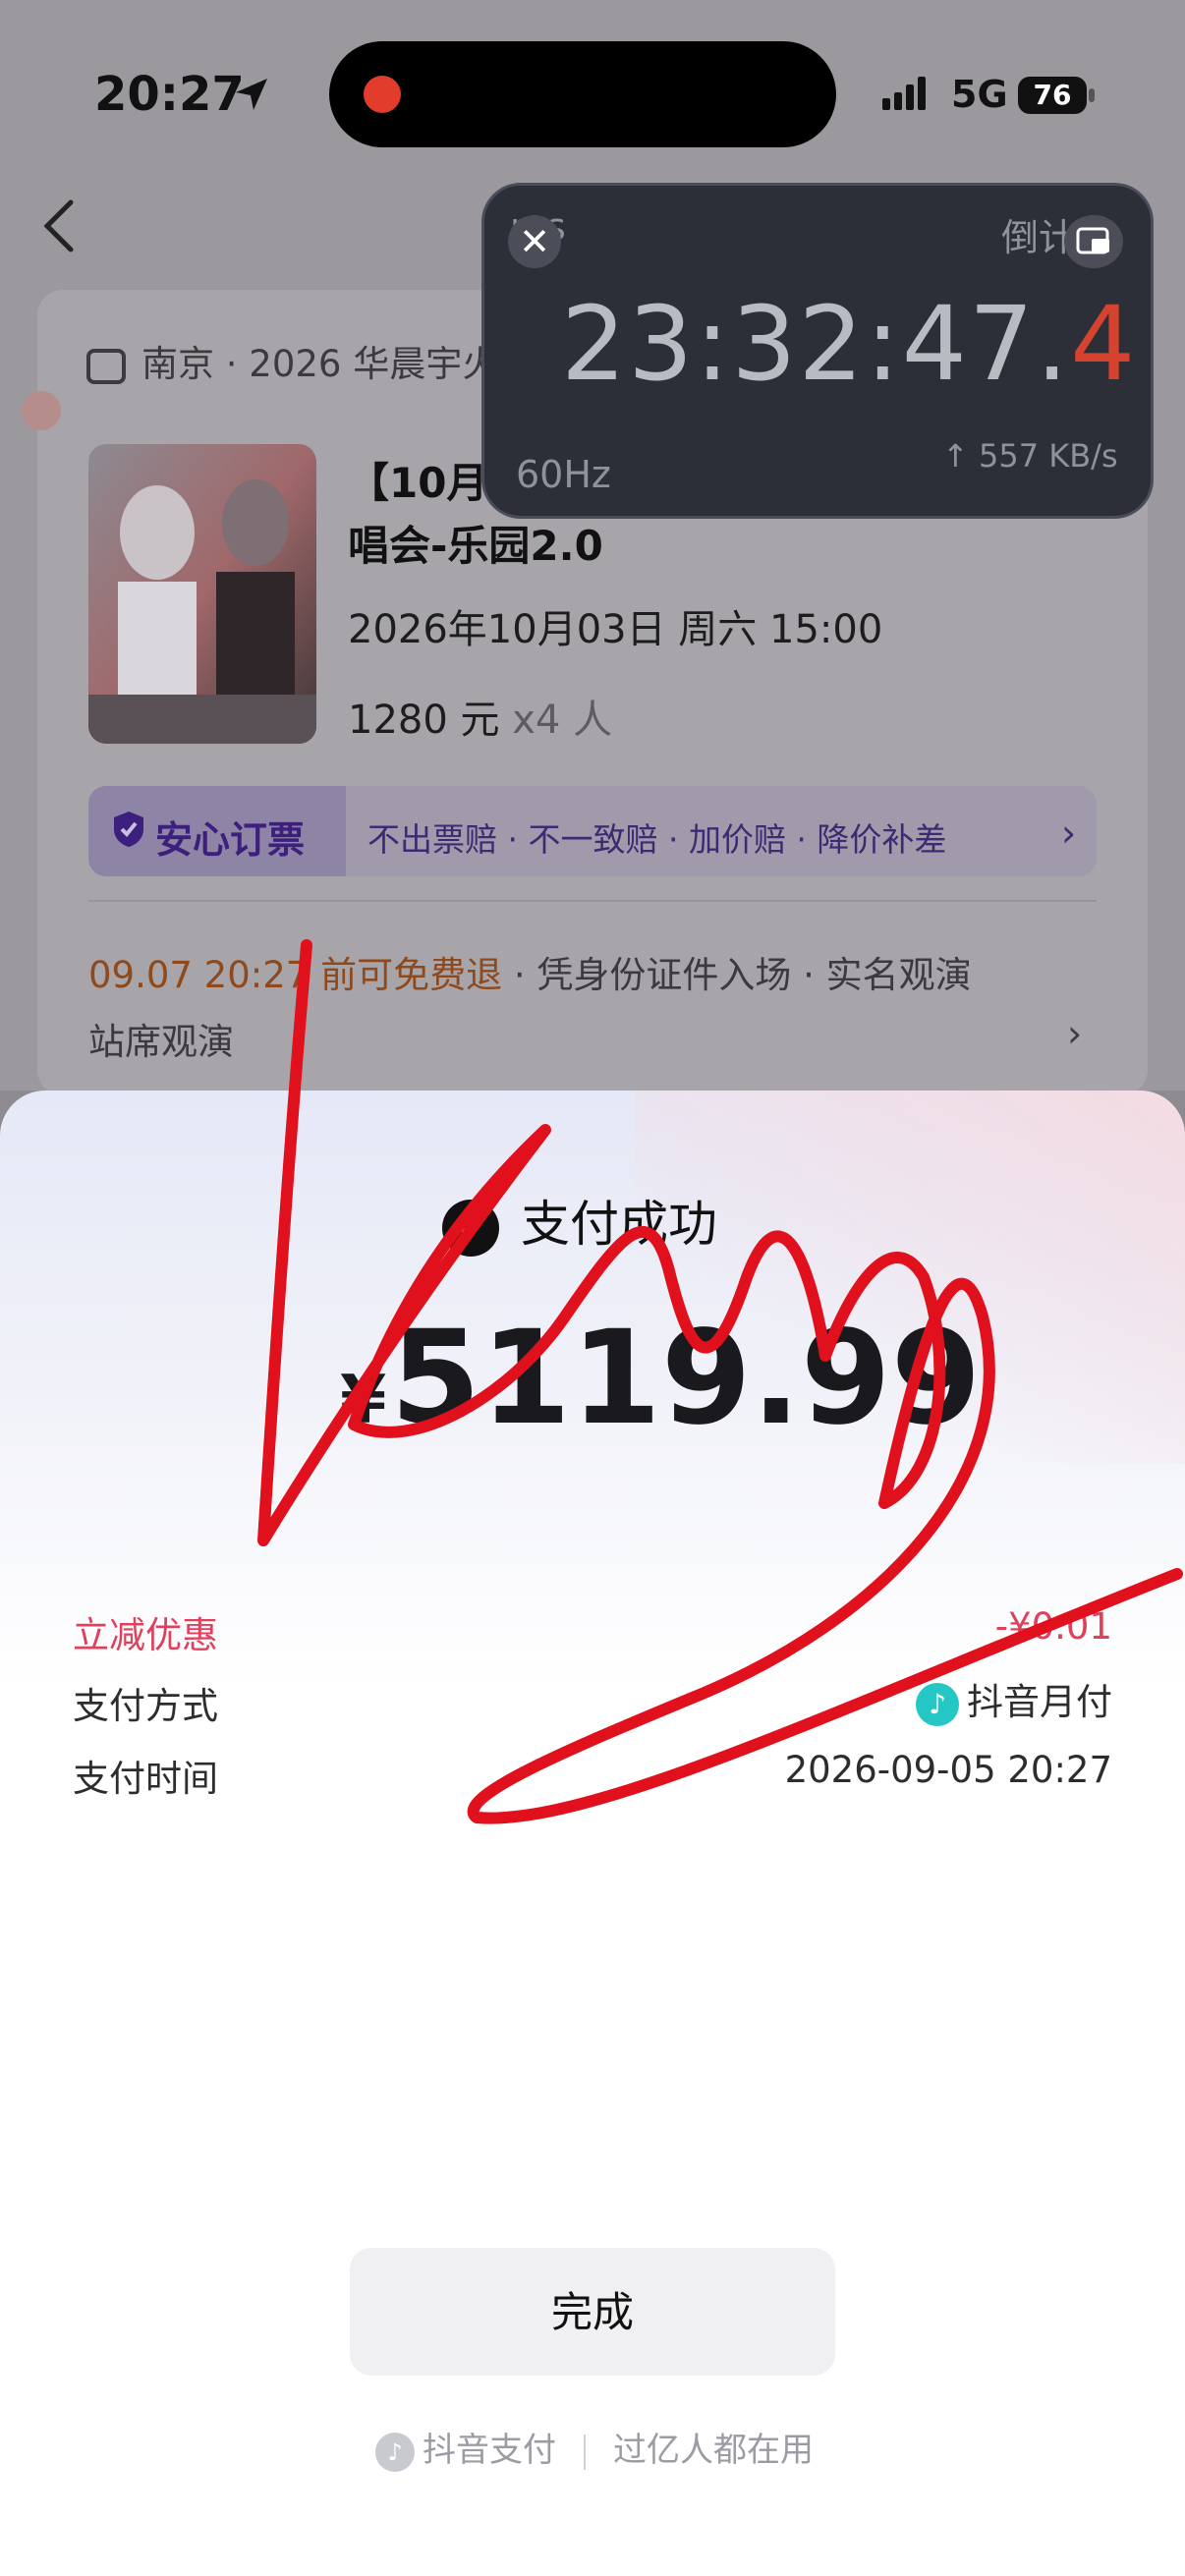 The height and width of the screenshot is (2576, 1185). I want to click on card-notch, so click(42, 410).